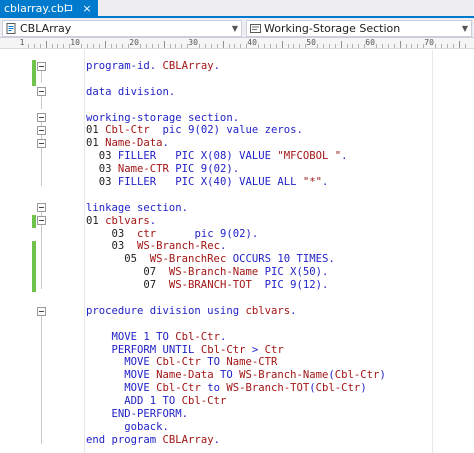  I want to click on section-icon, so click(255, 28).